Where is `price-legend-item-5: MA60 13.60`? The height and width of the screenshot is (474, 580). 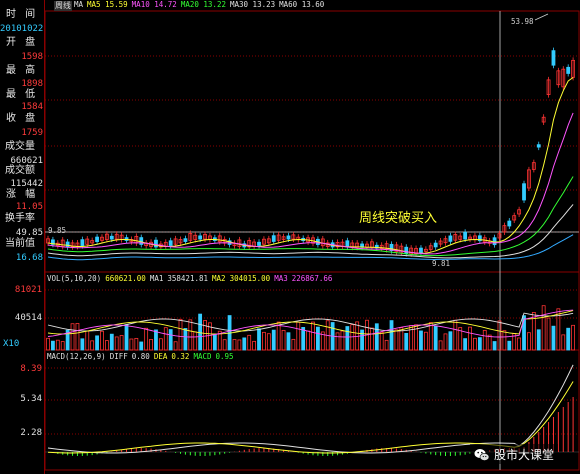 price-legend-item-5: MA60 13.60 is located at coordinates (302, 4).